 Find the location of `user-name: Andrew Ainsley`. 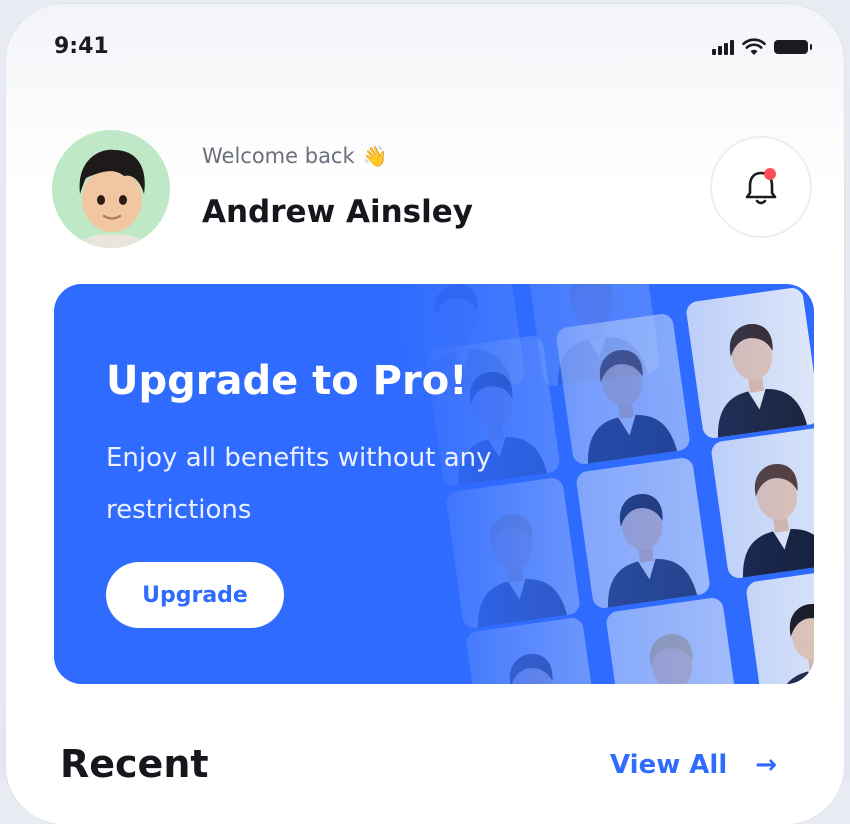

user-name: Andrew Ainsley is located at coordinates (337, 212).